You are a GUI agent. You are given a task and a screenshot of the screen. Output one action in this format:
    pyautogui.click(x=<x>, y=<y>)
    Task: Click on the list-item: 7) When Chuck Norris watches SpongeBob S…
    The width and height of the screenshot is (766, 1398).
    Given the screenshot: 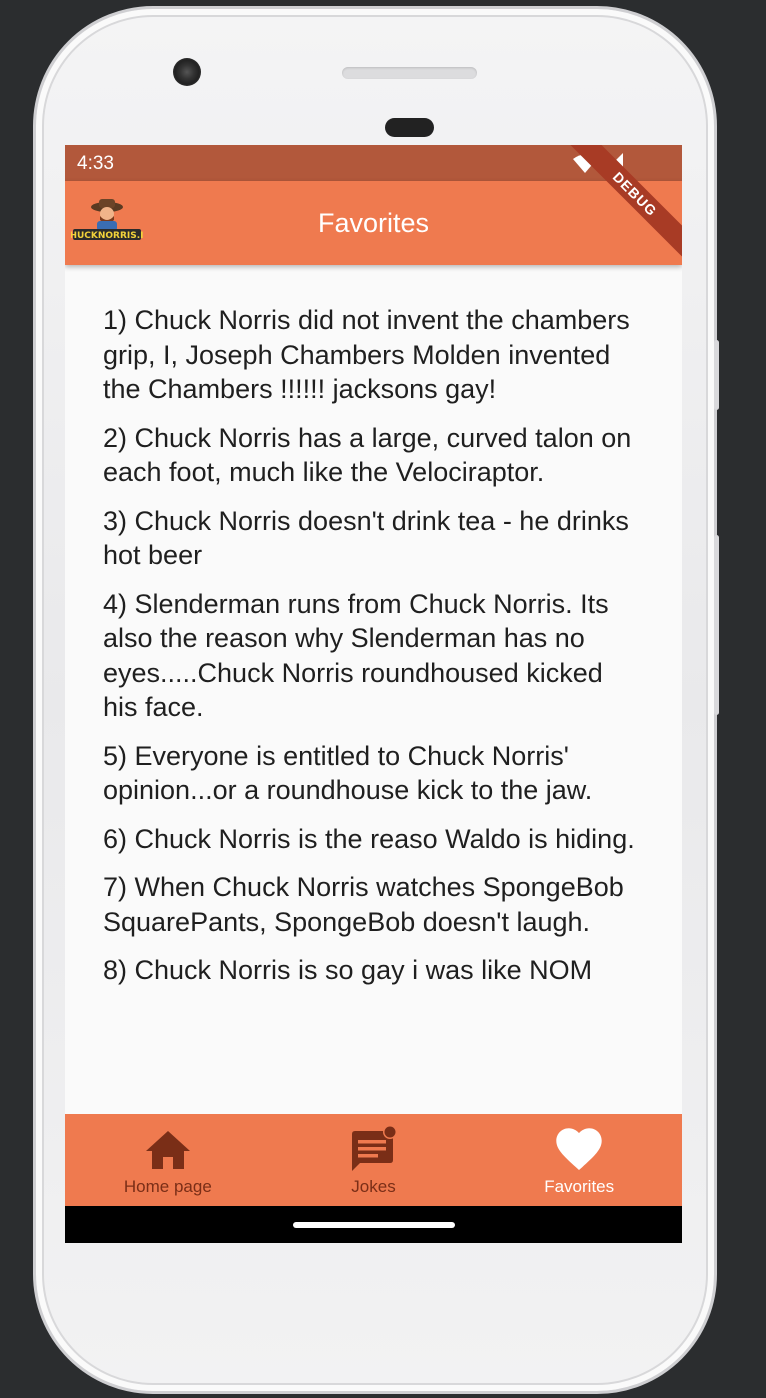 What is the action you would take?
    pyautogui.click(x=373, y=904)
    